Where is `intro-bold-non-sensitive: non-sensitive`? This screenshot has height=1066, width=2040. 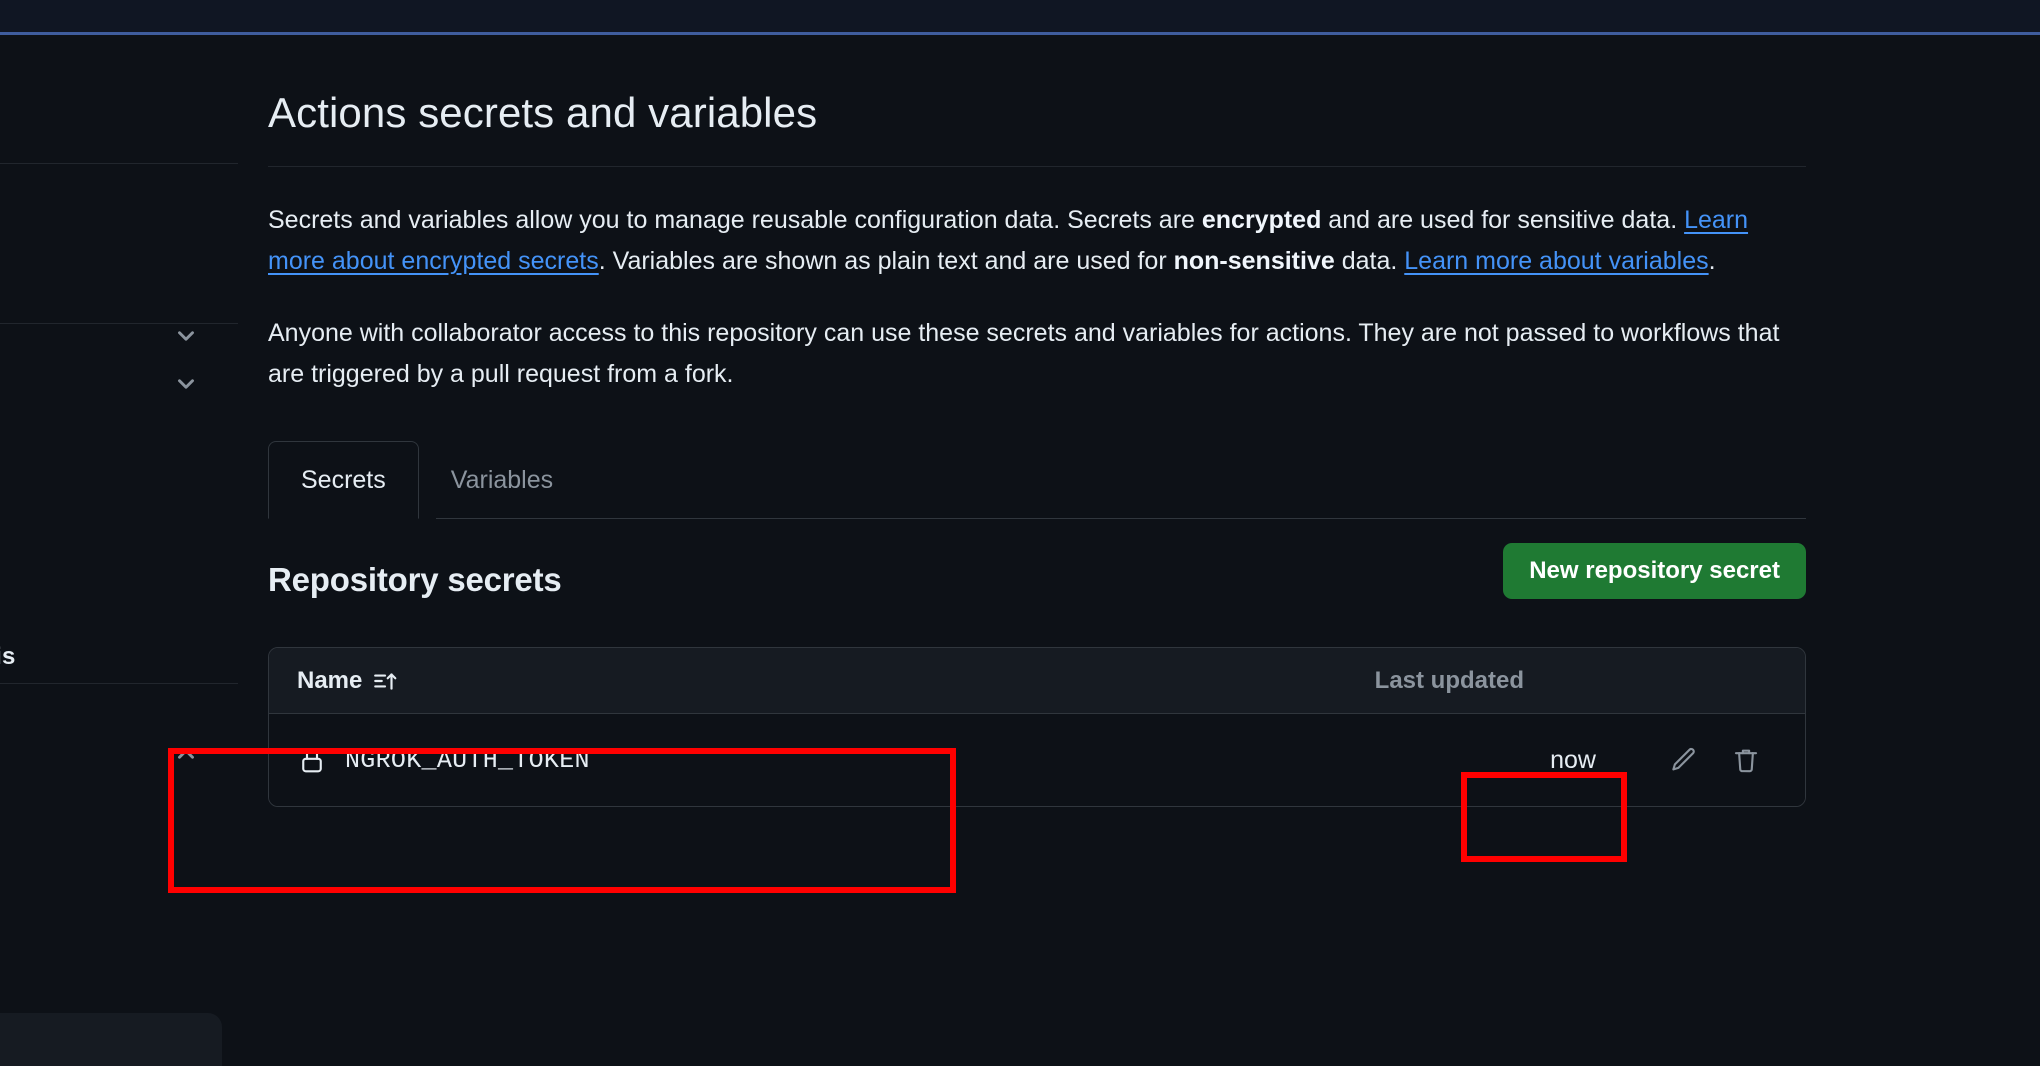 intro-bold-non-sensitive: non-sensitive is located at coordinates (1254, 261).